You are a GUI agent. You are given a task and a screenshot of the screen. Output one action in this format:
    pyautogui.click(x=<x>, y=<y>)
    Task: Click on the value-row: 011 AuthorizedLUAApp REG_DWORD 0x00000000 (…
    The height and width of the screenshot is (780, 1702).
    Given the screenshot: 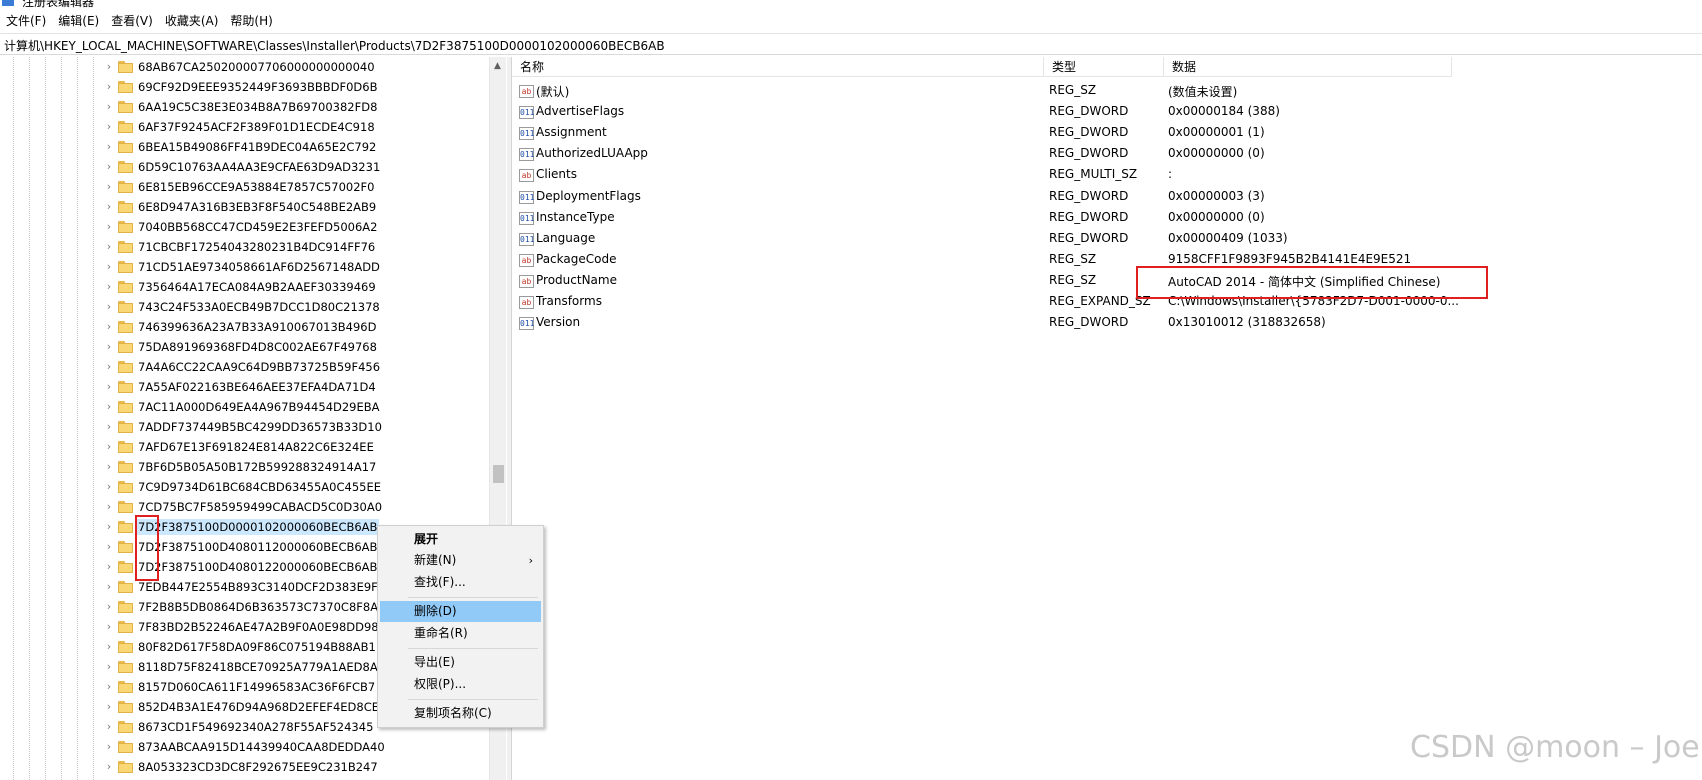 What is the action you would take?
    pyautogui.click(x=982, y=154)
    